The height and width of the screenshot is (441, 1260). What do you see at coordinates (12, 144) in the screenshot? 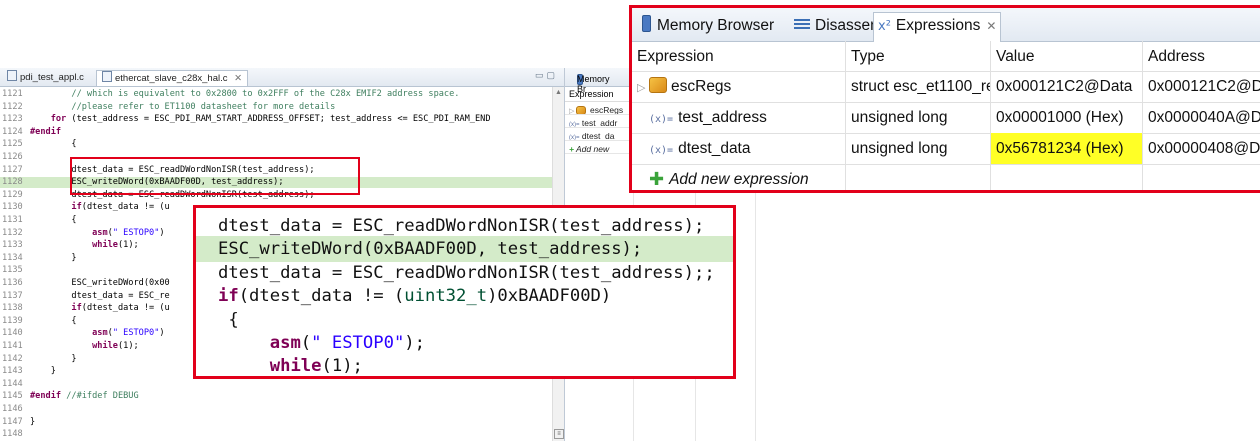
I see `line-number: 1125` at bounding box center [12, 144].